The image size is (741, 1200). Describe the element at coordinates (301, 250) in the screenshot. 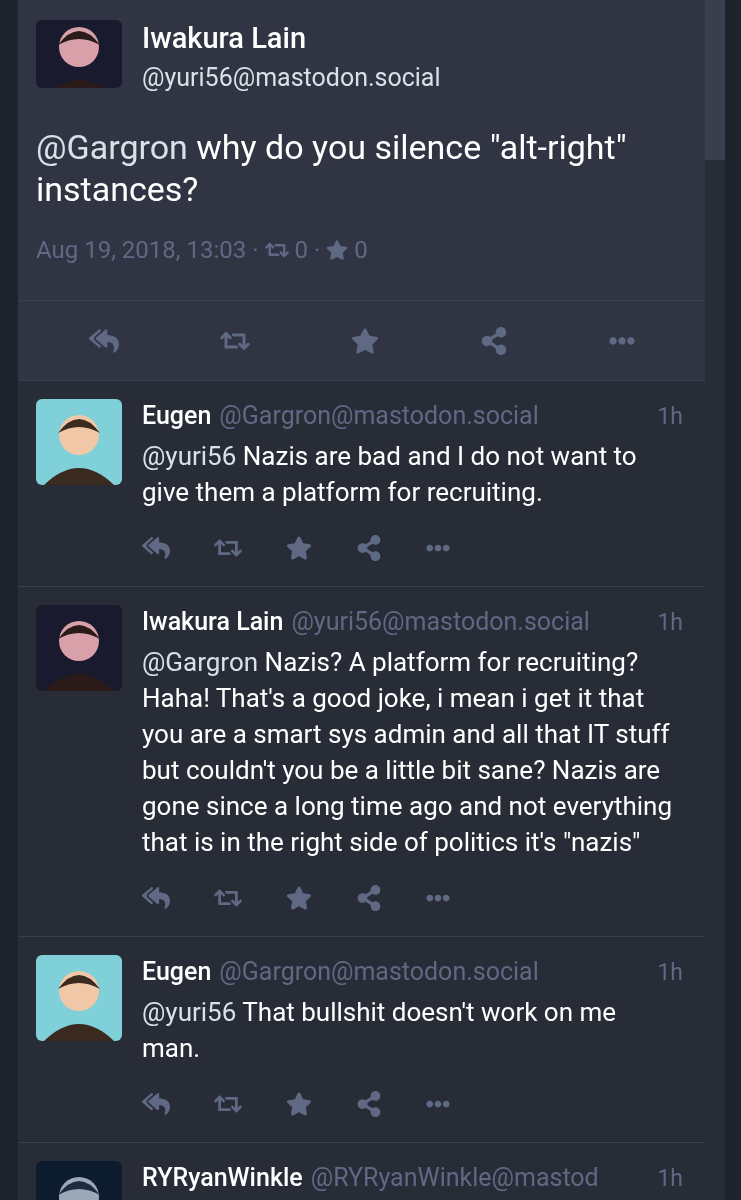

I see `boost-count: 0` at that location.